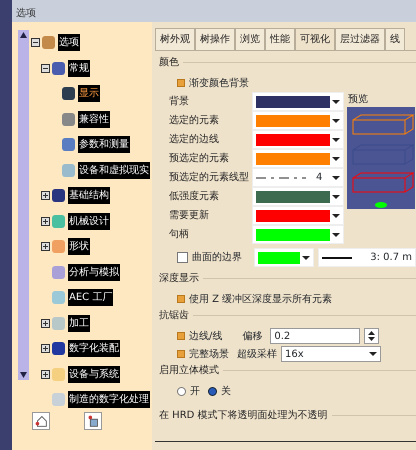 This screenshot has height=450, width=416. Describe the element at coordinates (93, 421) in the screenshot. I see `tools-icon` at that location.